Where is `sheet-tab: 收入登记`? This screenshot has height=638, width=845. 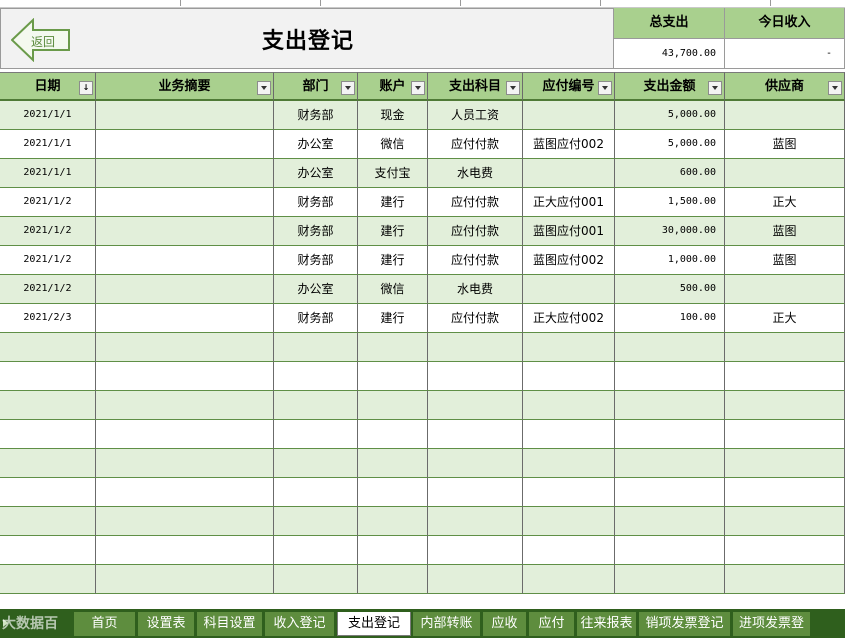 sheet-tab: 收入登记 is located at coordinates (300, 624).